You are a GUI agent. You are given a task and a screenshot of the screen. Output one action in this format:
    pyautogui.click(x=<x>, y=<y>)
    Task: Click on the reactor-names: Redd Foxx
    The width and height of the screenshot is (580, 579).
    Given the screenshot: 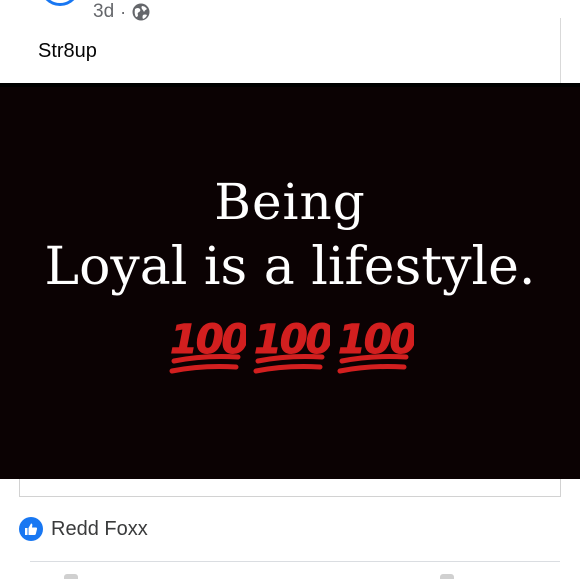 What is the action you would take?
    pyautogui.click(x=99, y=529)
    